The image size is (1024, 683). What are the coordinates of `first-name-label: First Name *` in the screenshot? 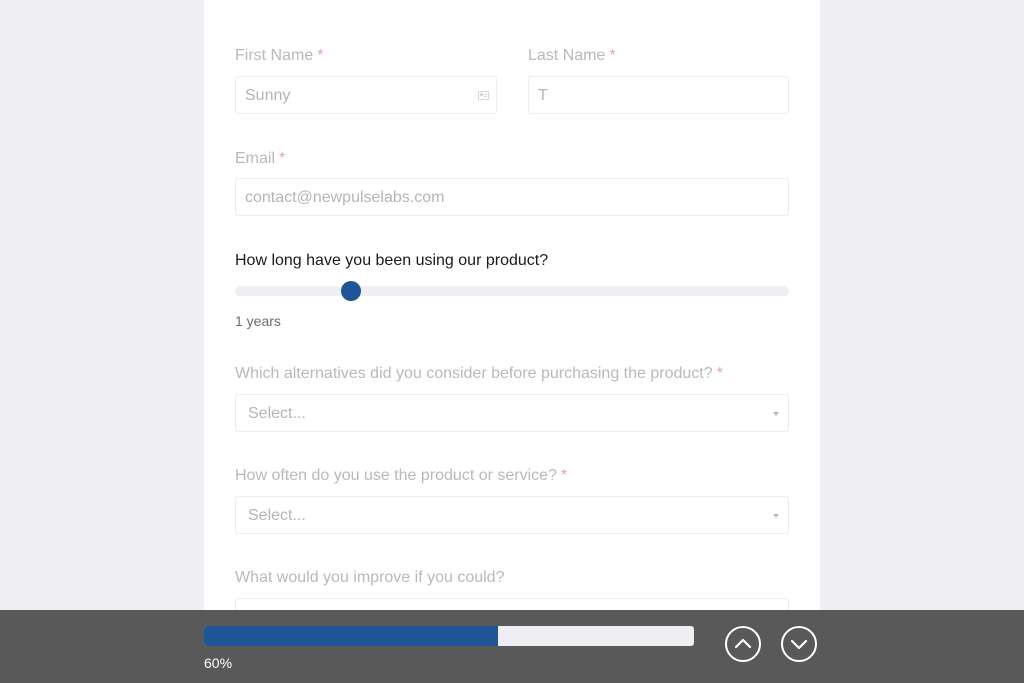 It's located at (279, 56).